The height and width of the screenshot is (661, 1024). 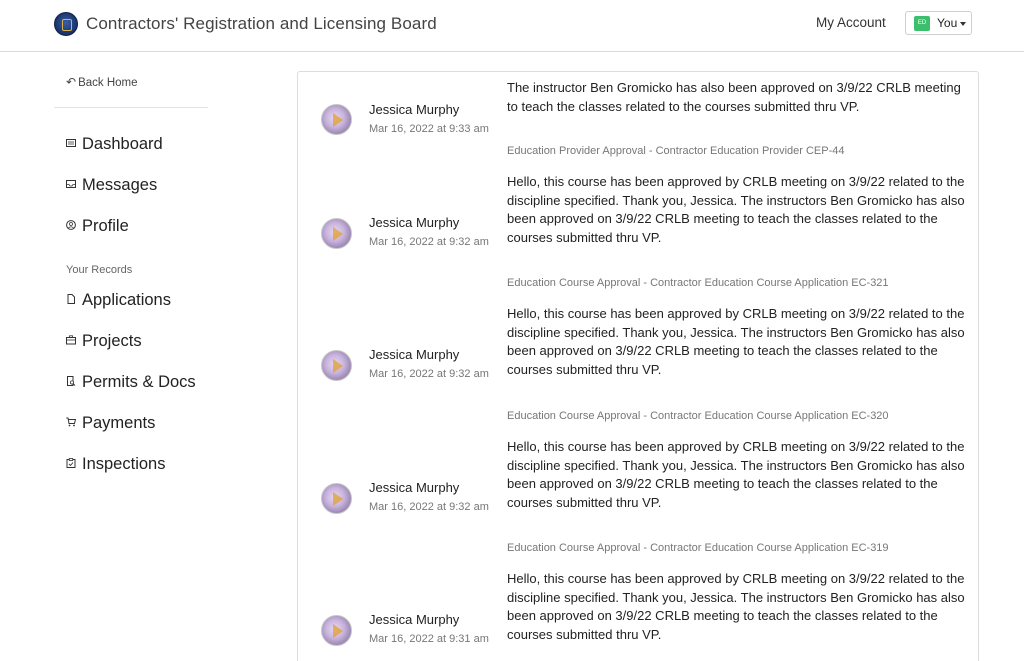 I want to click on sidebar-item-dashboard: Dashboard, so click(x=114, y=144).